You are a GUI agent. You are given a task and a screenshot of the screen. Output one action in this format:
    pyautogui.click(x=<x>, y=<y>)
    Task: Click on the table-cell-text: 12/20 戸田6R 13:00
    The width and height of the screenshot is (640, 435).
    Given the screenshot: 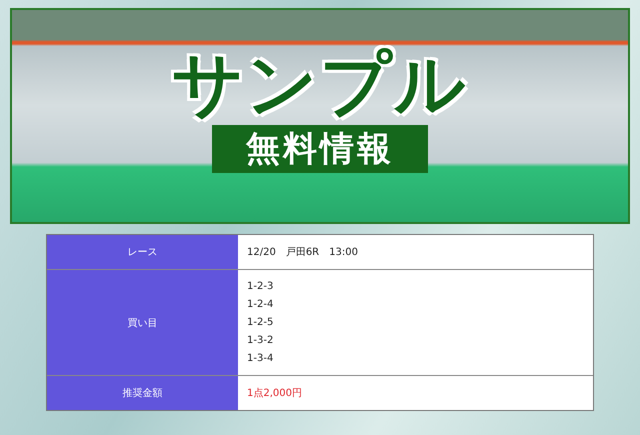 What is the action you would take?
    pyautogui.click(x=303, y=252)
    